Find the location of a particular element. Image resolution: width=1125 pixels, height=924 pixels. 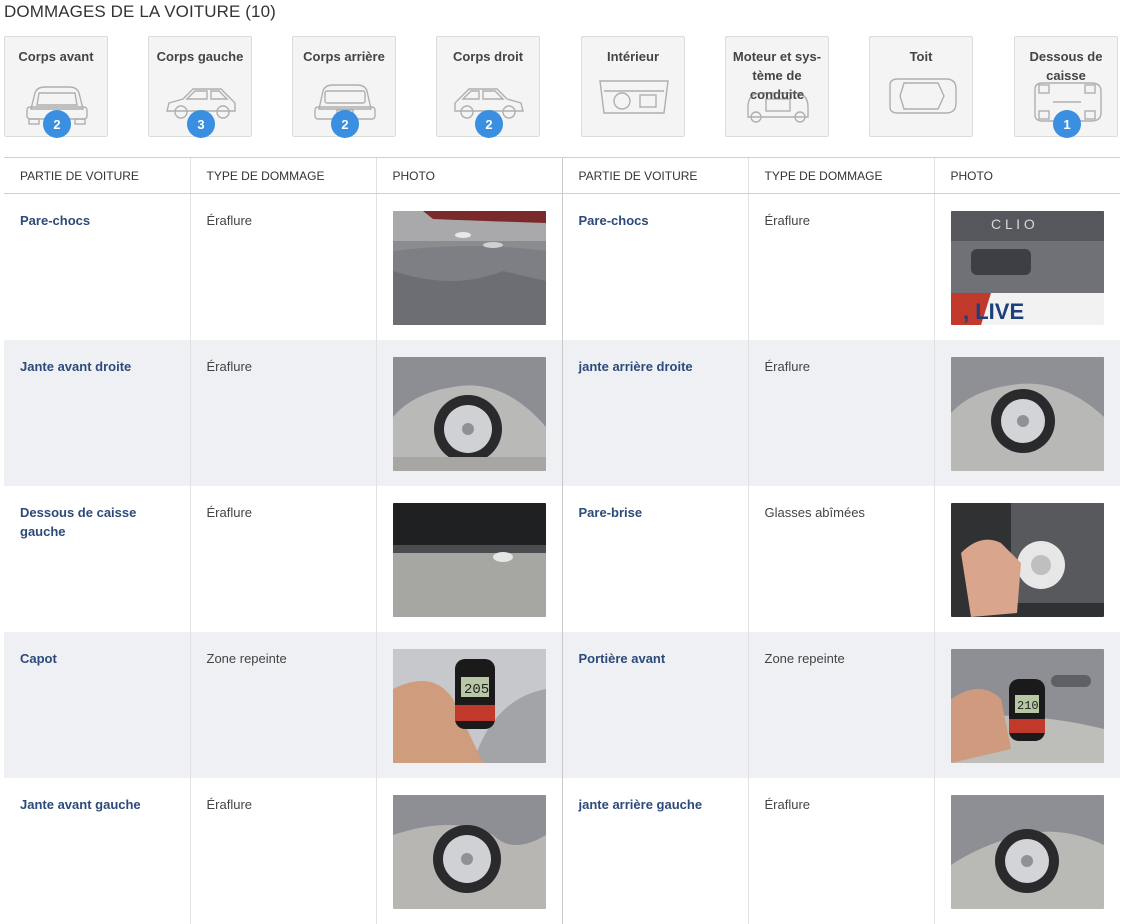

part-name: Dessous de caisse gauche is located at coordinates (78, 521).